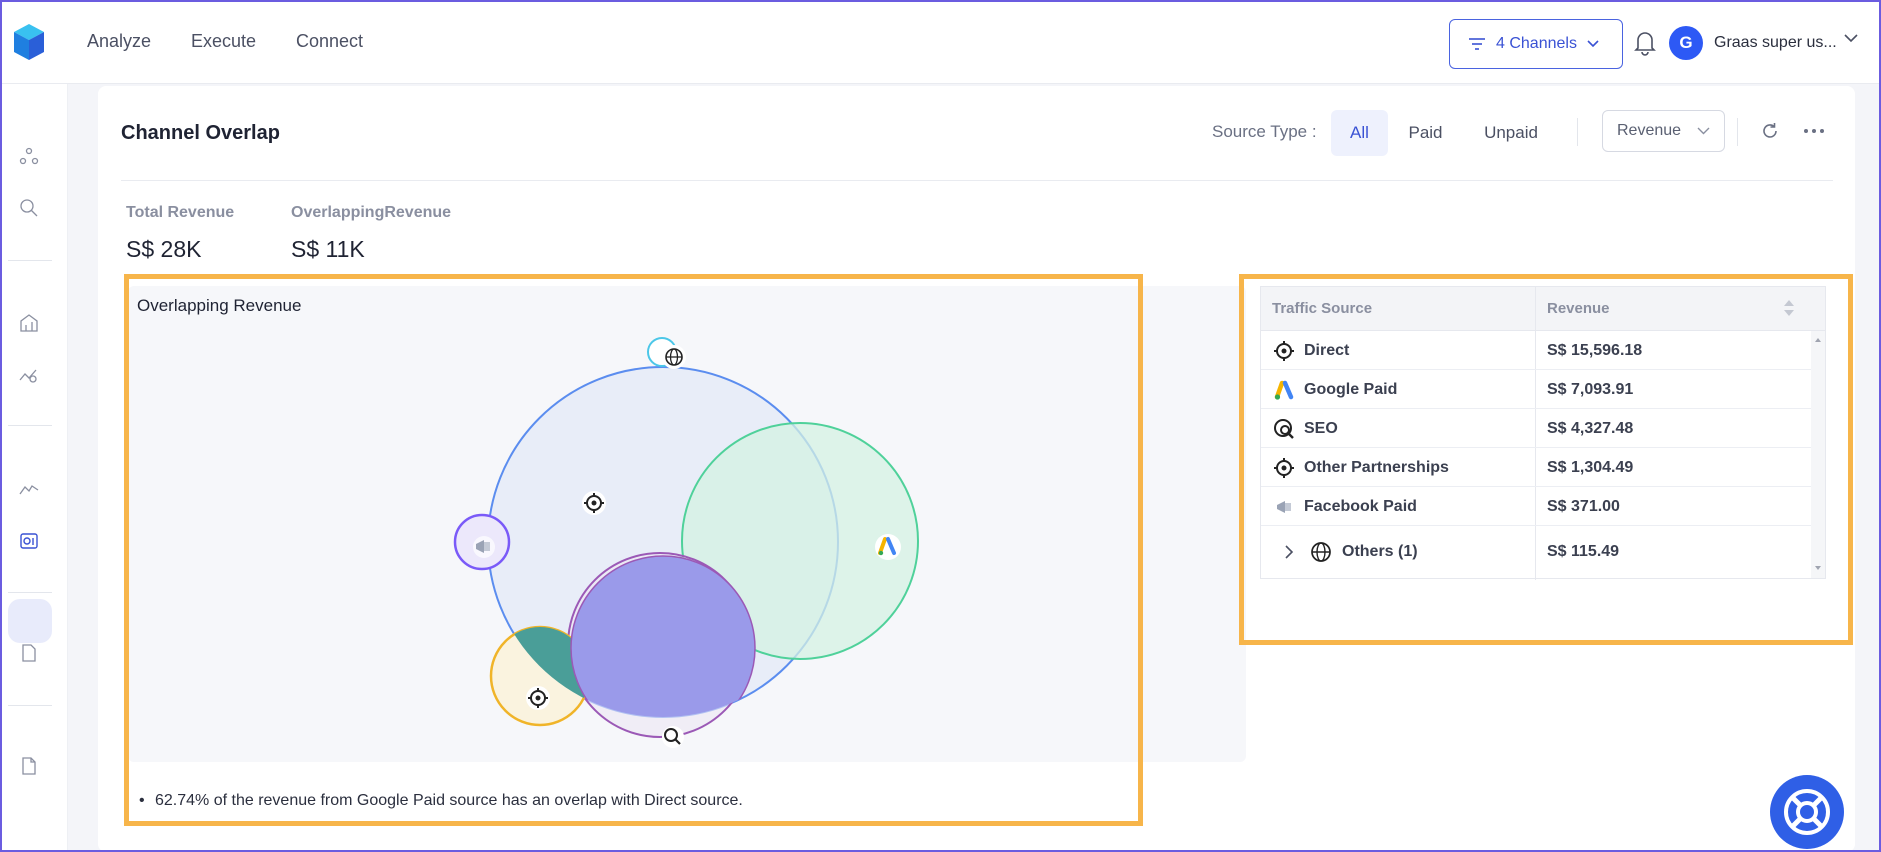 Image resolution: width=1881 pixels, height=852 pixels. Describe the element at coordinates (1536, 350) in the screenshot. I see `table-row: Direct S$ 15,596.18` at that location.